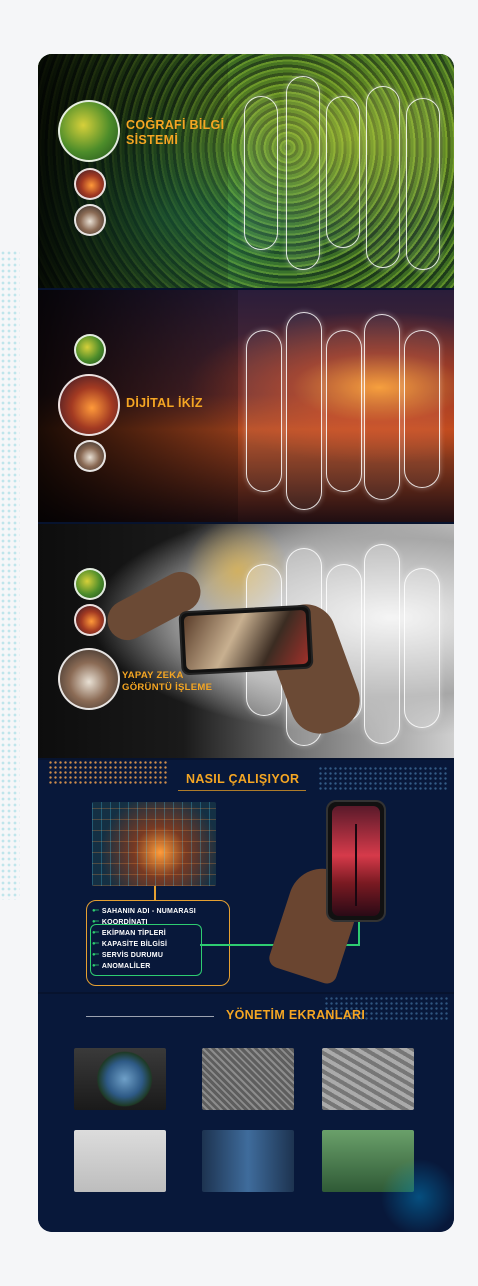 The width and height of the screenshot is (478, 1286). Describe the element at coordinates (120, 1079) in the screenshot. I see `screen-thumb-globe` at that location.